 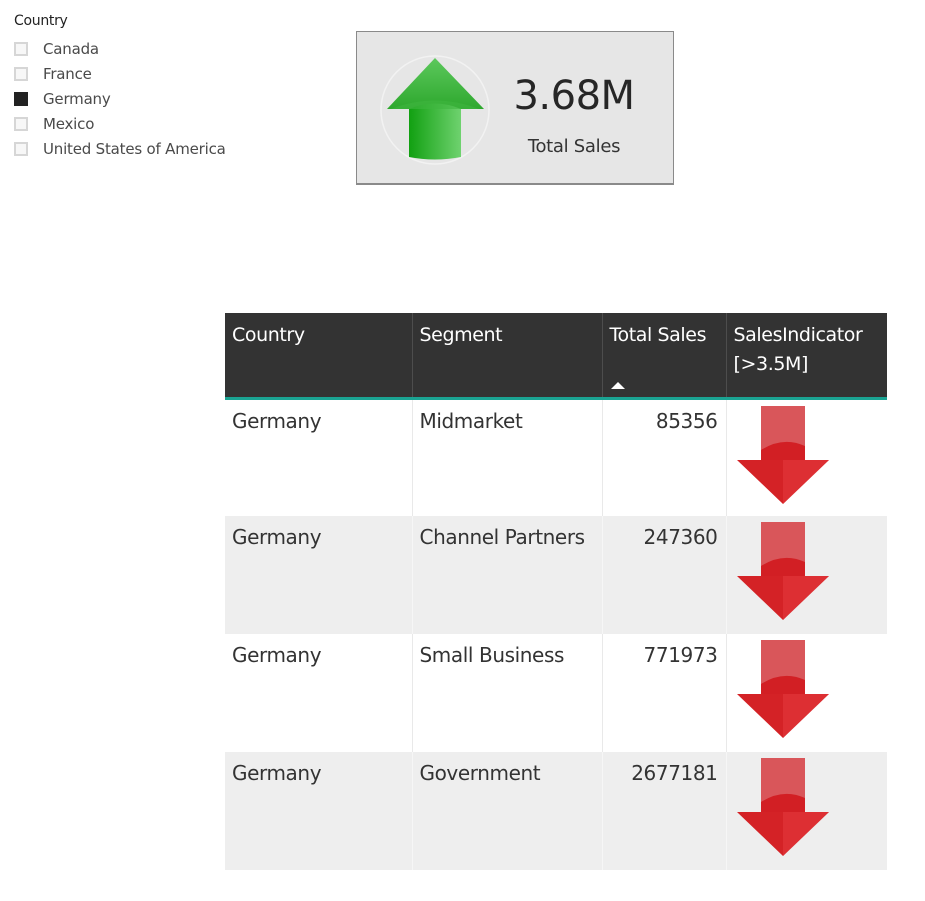 What do you see at coordinates (77, 98) in the screenshot?
I see `slicer-item-label: Germany` at bounding box center [77, 98].